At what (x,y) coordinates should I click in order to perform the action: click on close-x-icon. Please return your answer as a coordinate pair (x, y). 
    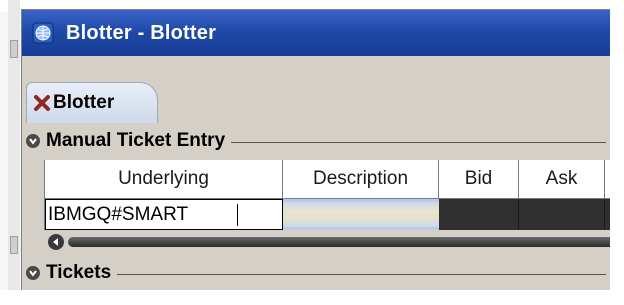
    Looking at the image, I should click on (42, 103).